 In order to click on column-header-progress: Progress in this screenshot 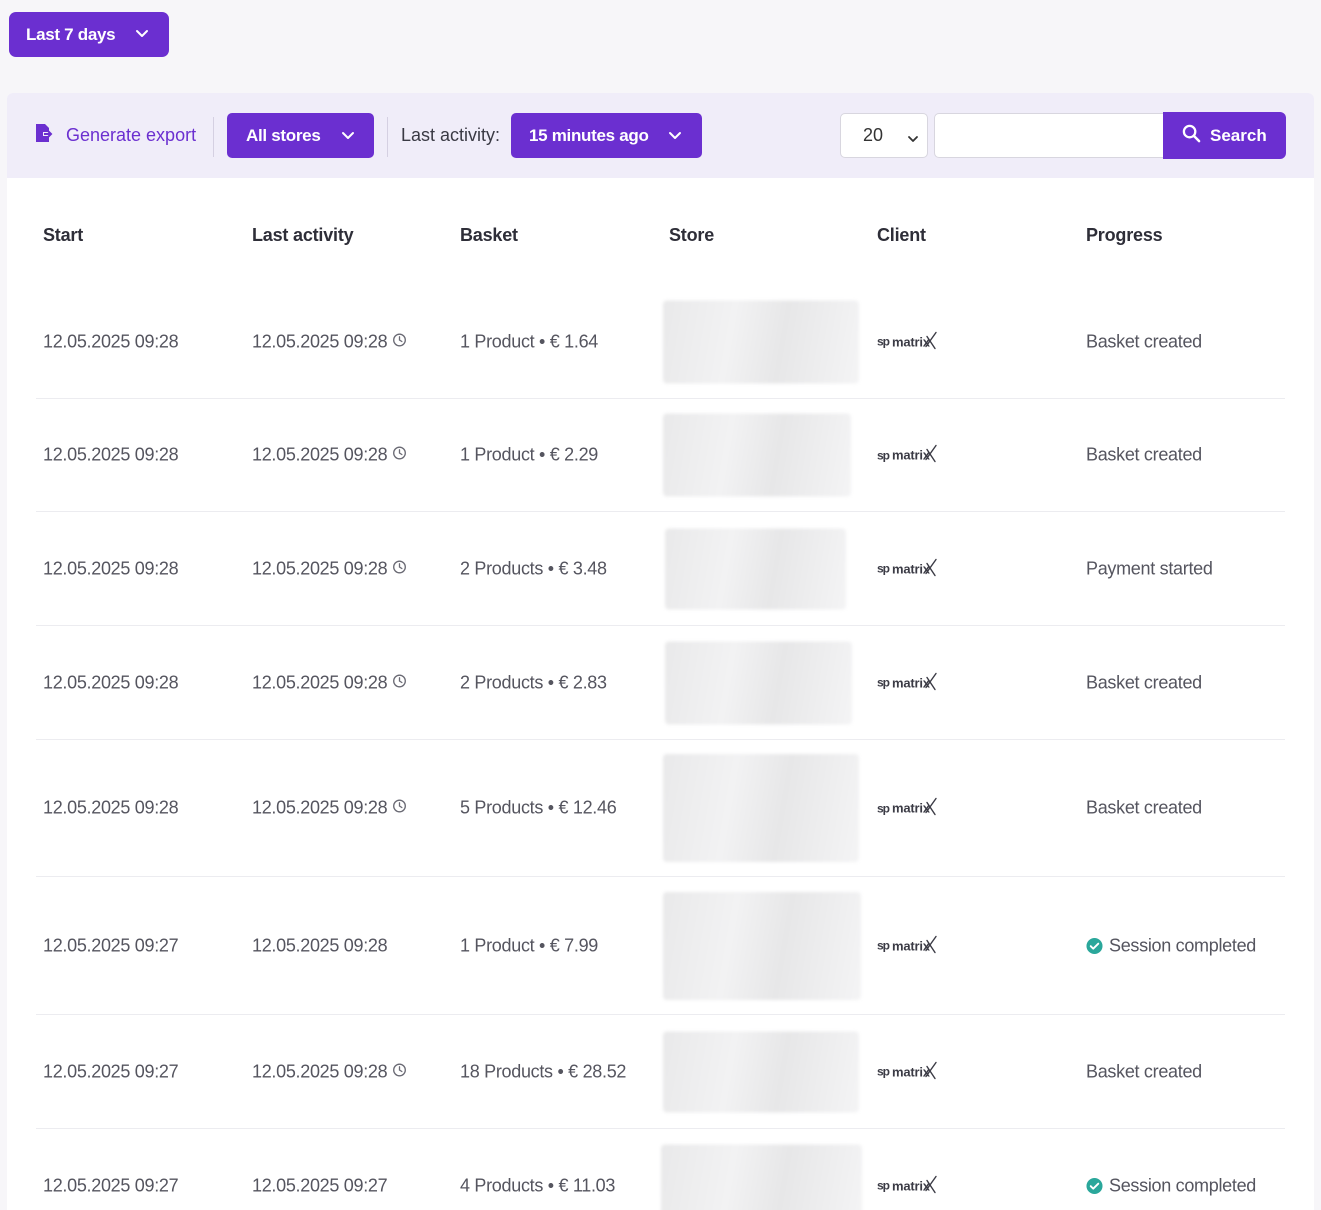, I will do `click(1124, 235)`.